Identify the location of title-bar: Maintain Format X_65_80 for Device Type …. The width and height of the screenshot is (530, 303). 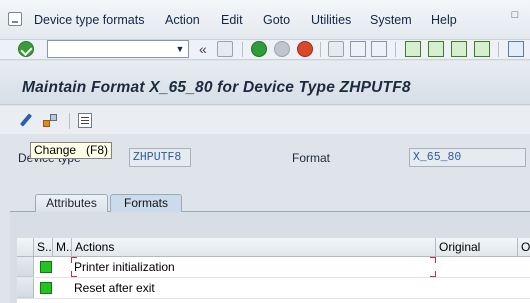
(265, 83).